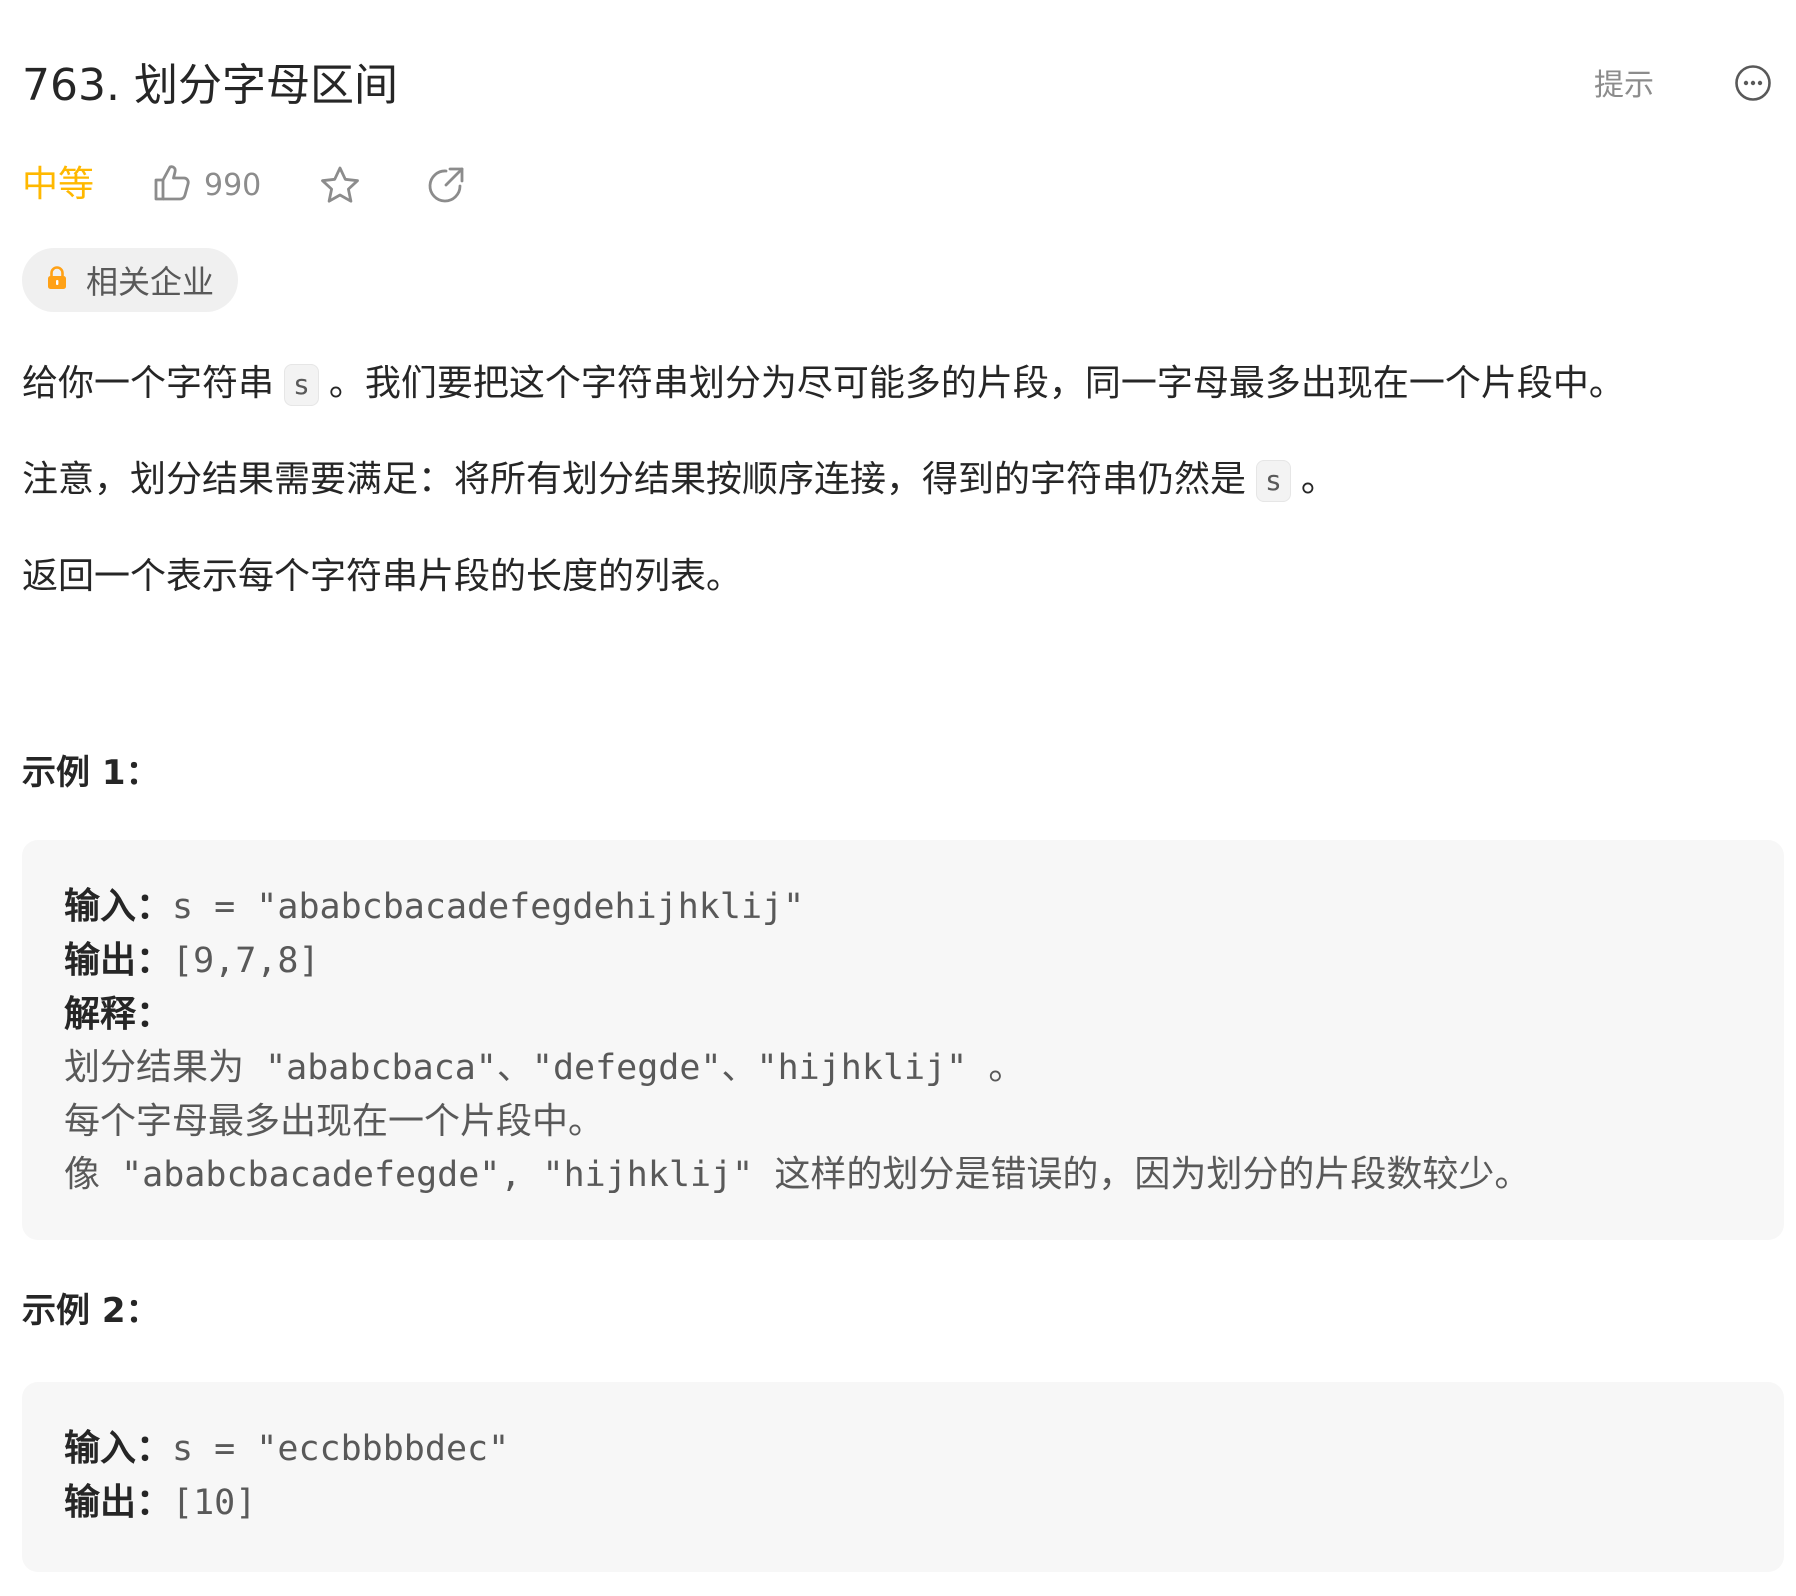 The image size is (1796, 1596). Describe the element at coordinates (58, 184) in the screenshot. I see `difficulty-badge: 中等` at that location.